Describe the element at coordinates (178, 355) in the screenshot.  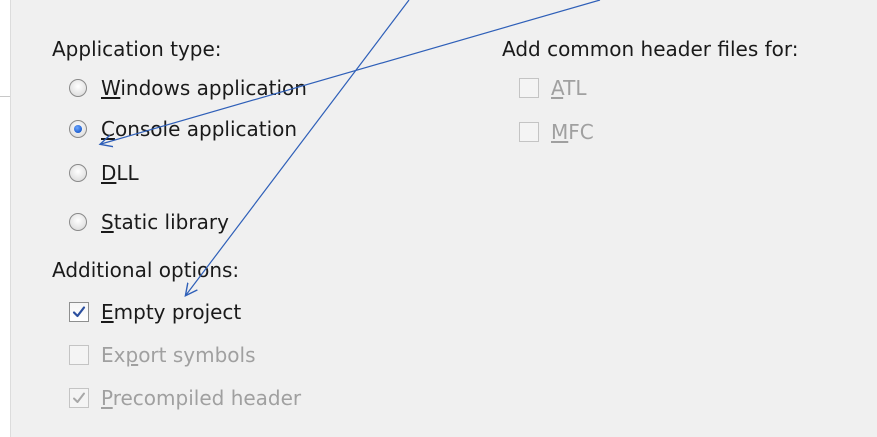
I see `checkbox-label: Export symbols` at that location.